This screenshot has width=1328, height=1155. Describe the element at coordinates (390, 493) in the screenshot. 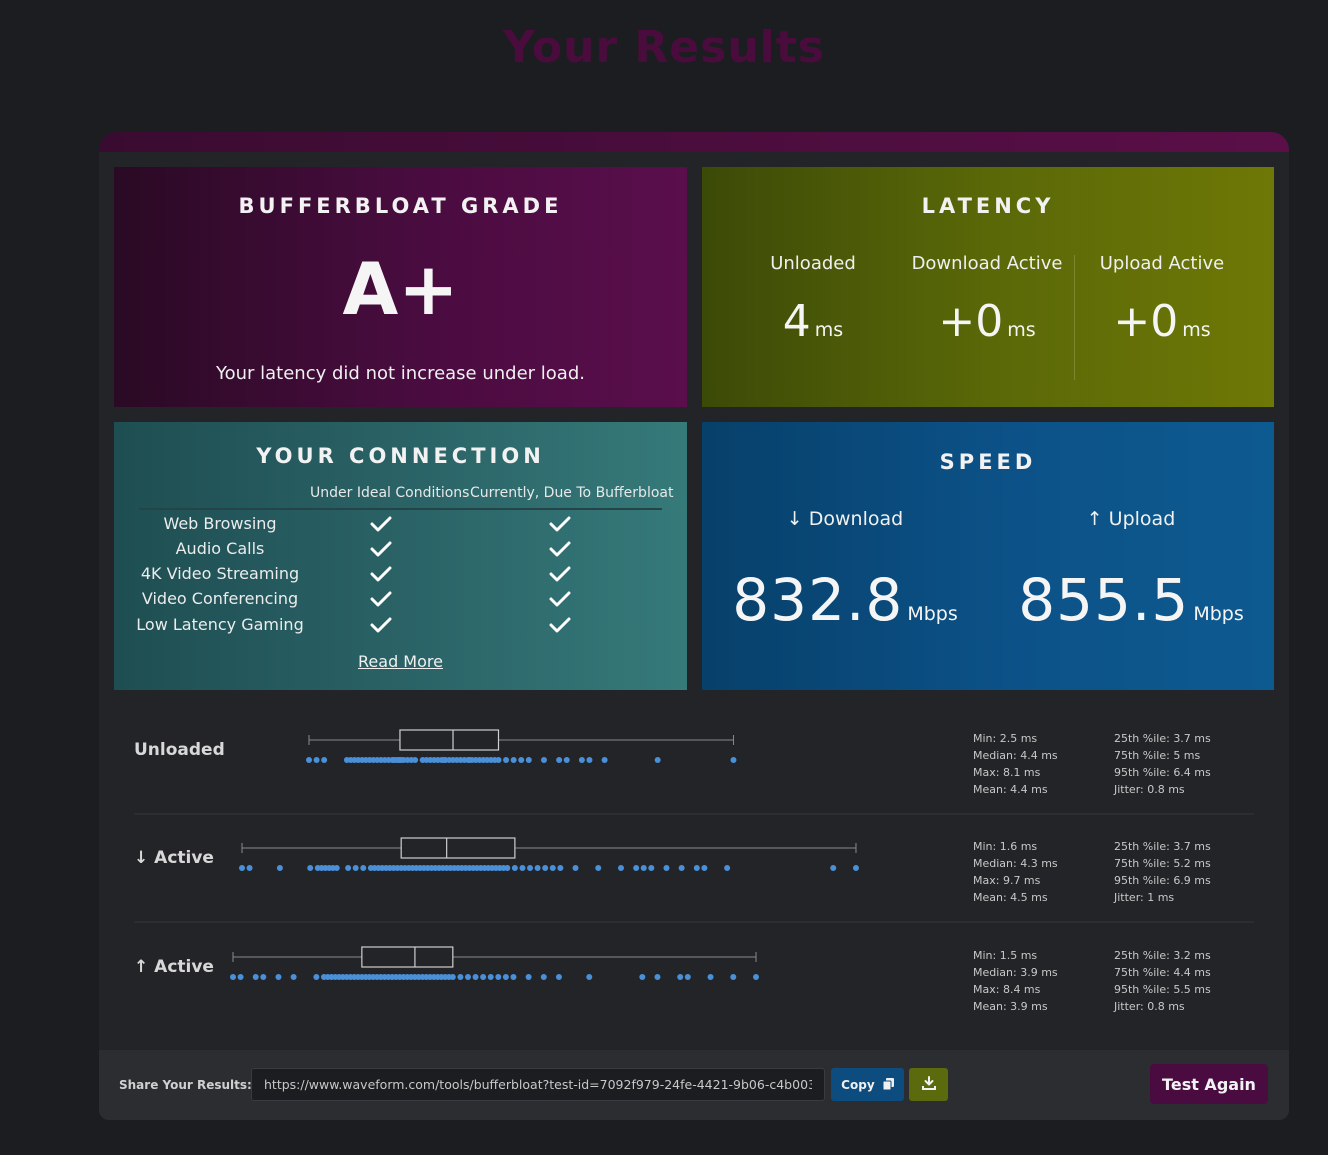

I see `col-ideal-header: Under Ideal Conditions` at that location.